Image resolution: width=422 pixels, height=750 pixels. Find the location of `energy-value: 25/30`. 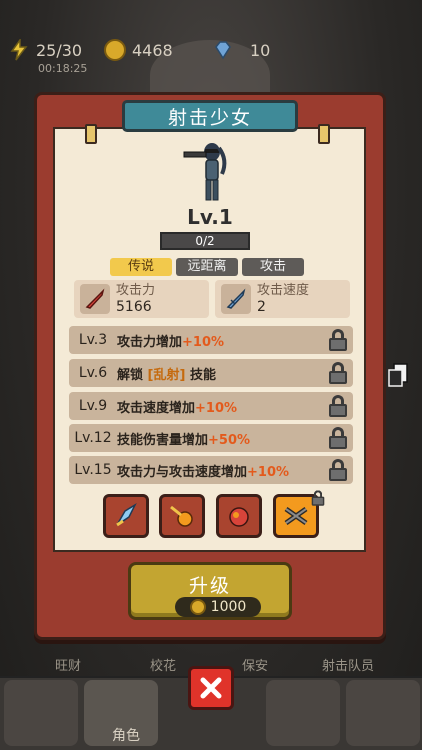

energy-value: 25/30 is located at coordinates (59, 50).